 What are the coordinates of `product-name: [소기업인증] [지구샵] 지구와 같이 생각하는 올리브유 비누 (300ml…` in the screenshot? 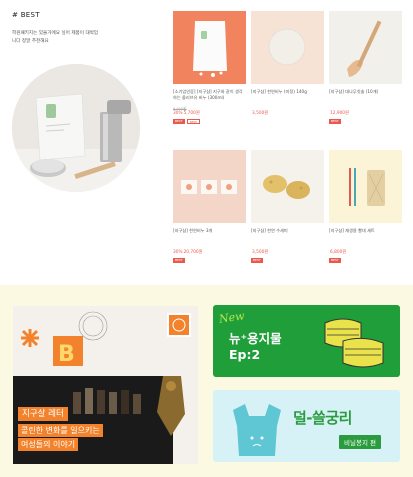 It's located at (209, 98).